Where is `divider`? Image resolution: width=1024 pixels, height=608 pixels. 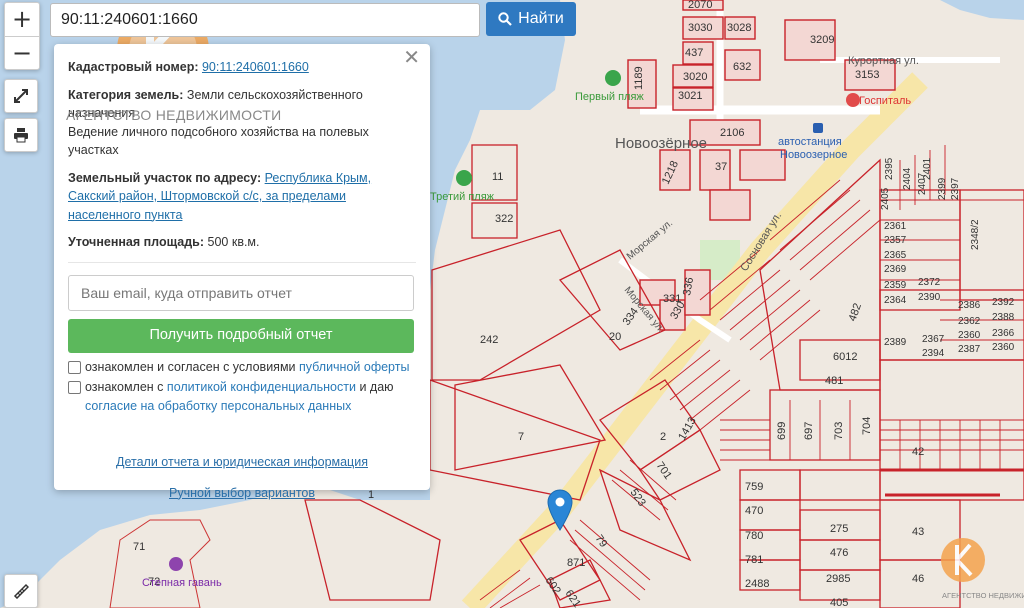
divider is located at coordinates (242, 262).